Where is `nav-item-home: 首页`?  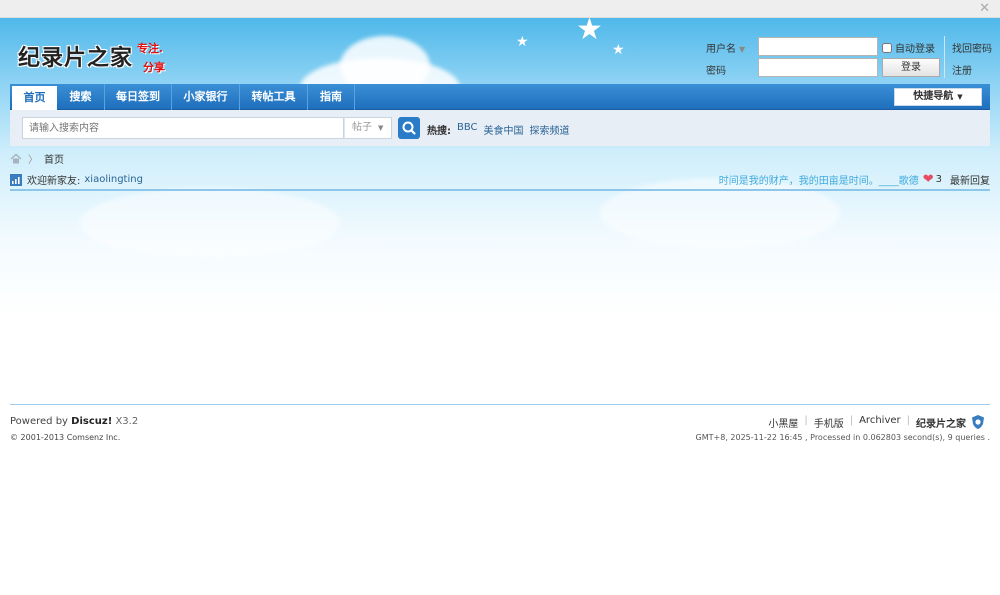 nav-item-home: 首页 is located at coordinates (34, 98).